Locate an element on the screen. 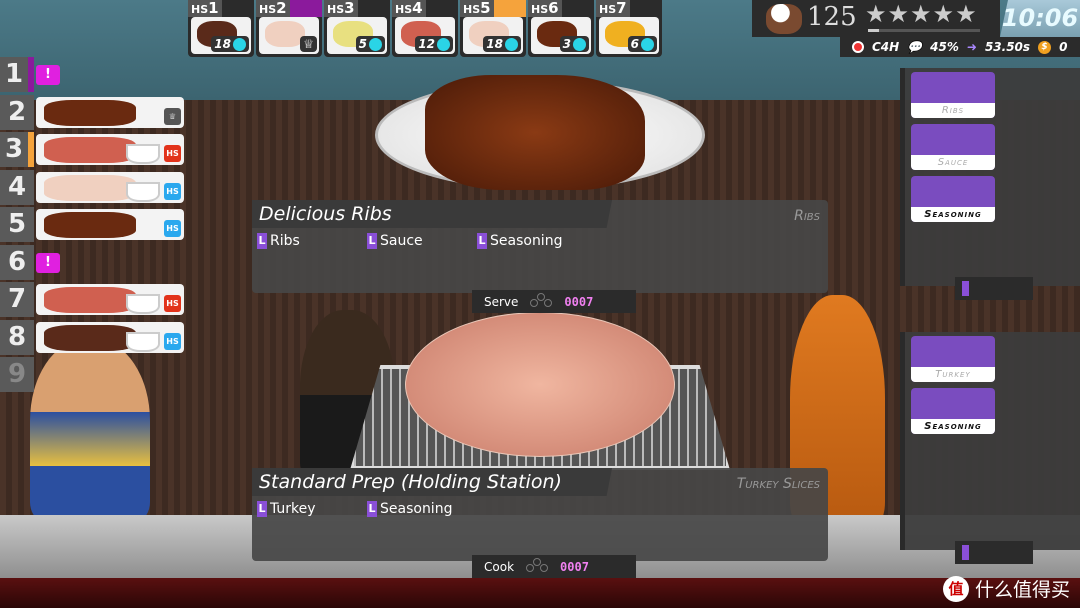  hs-count: 12 is located at coordinates (434, 44).